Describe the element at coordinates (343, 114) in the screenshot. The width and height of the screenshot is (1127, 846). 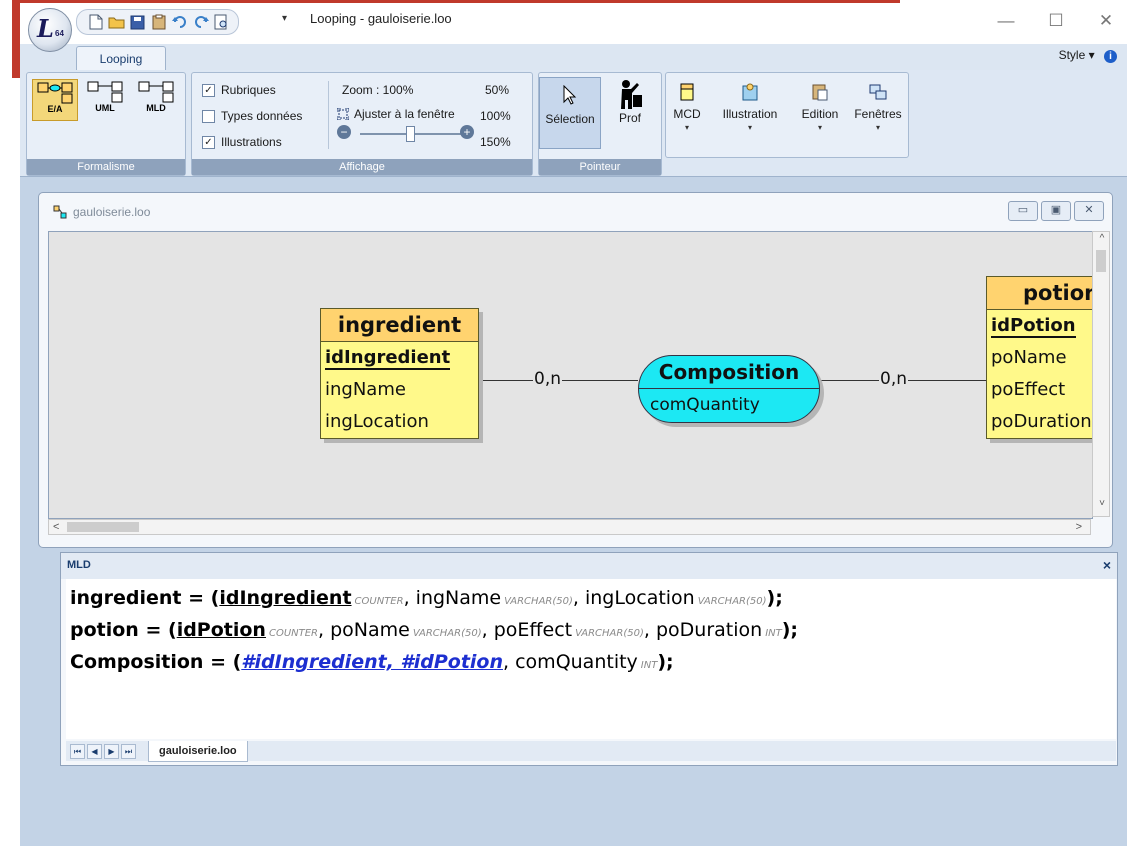
I see `fit-window-icon` at that location.